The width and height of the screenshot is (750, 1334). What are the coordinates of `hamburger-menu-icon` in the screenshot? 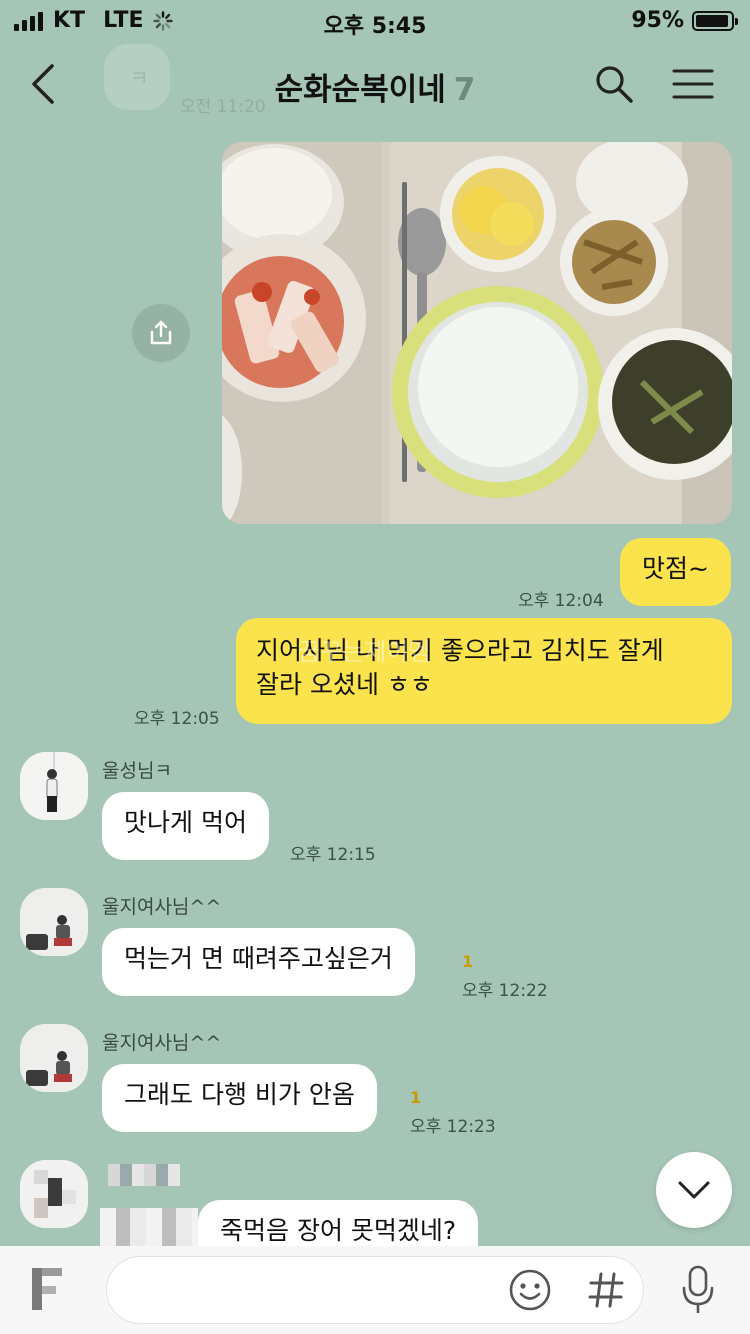 It's located at (693, 84).